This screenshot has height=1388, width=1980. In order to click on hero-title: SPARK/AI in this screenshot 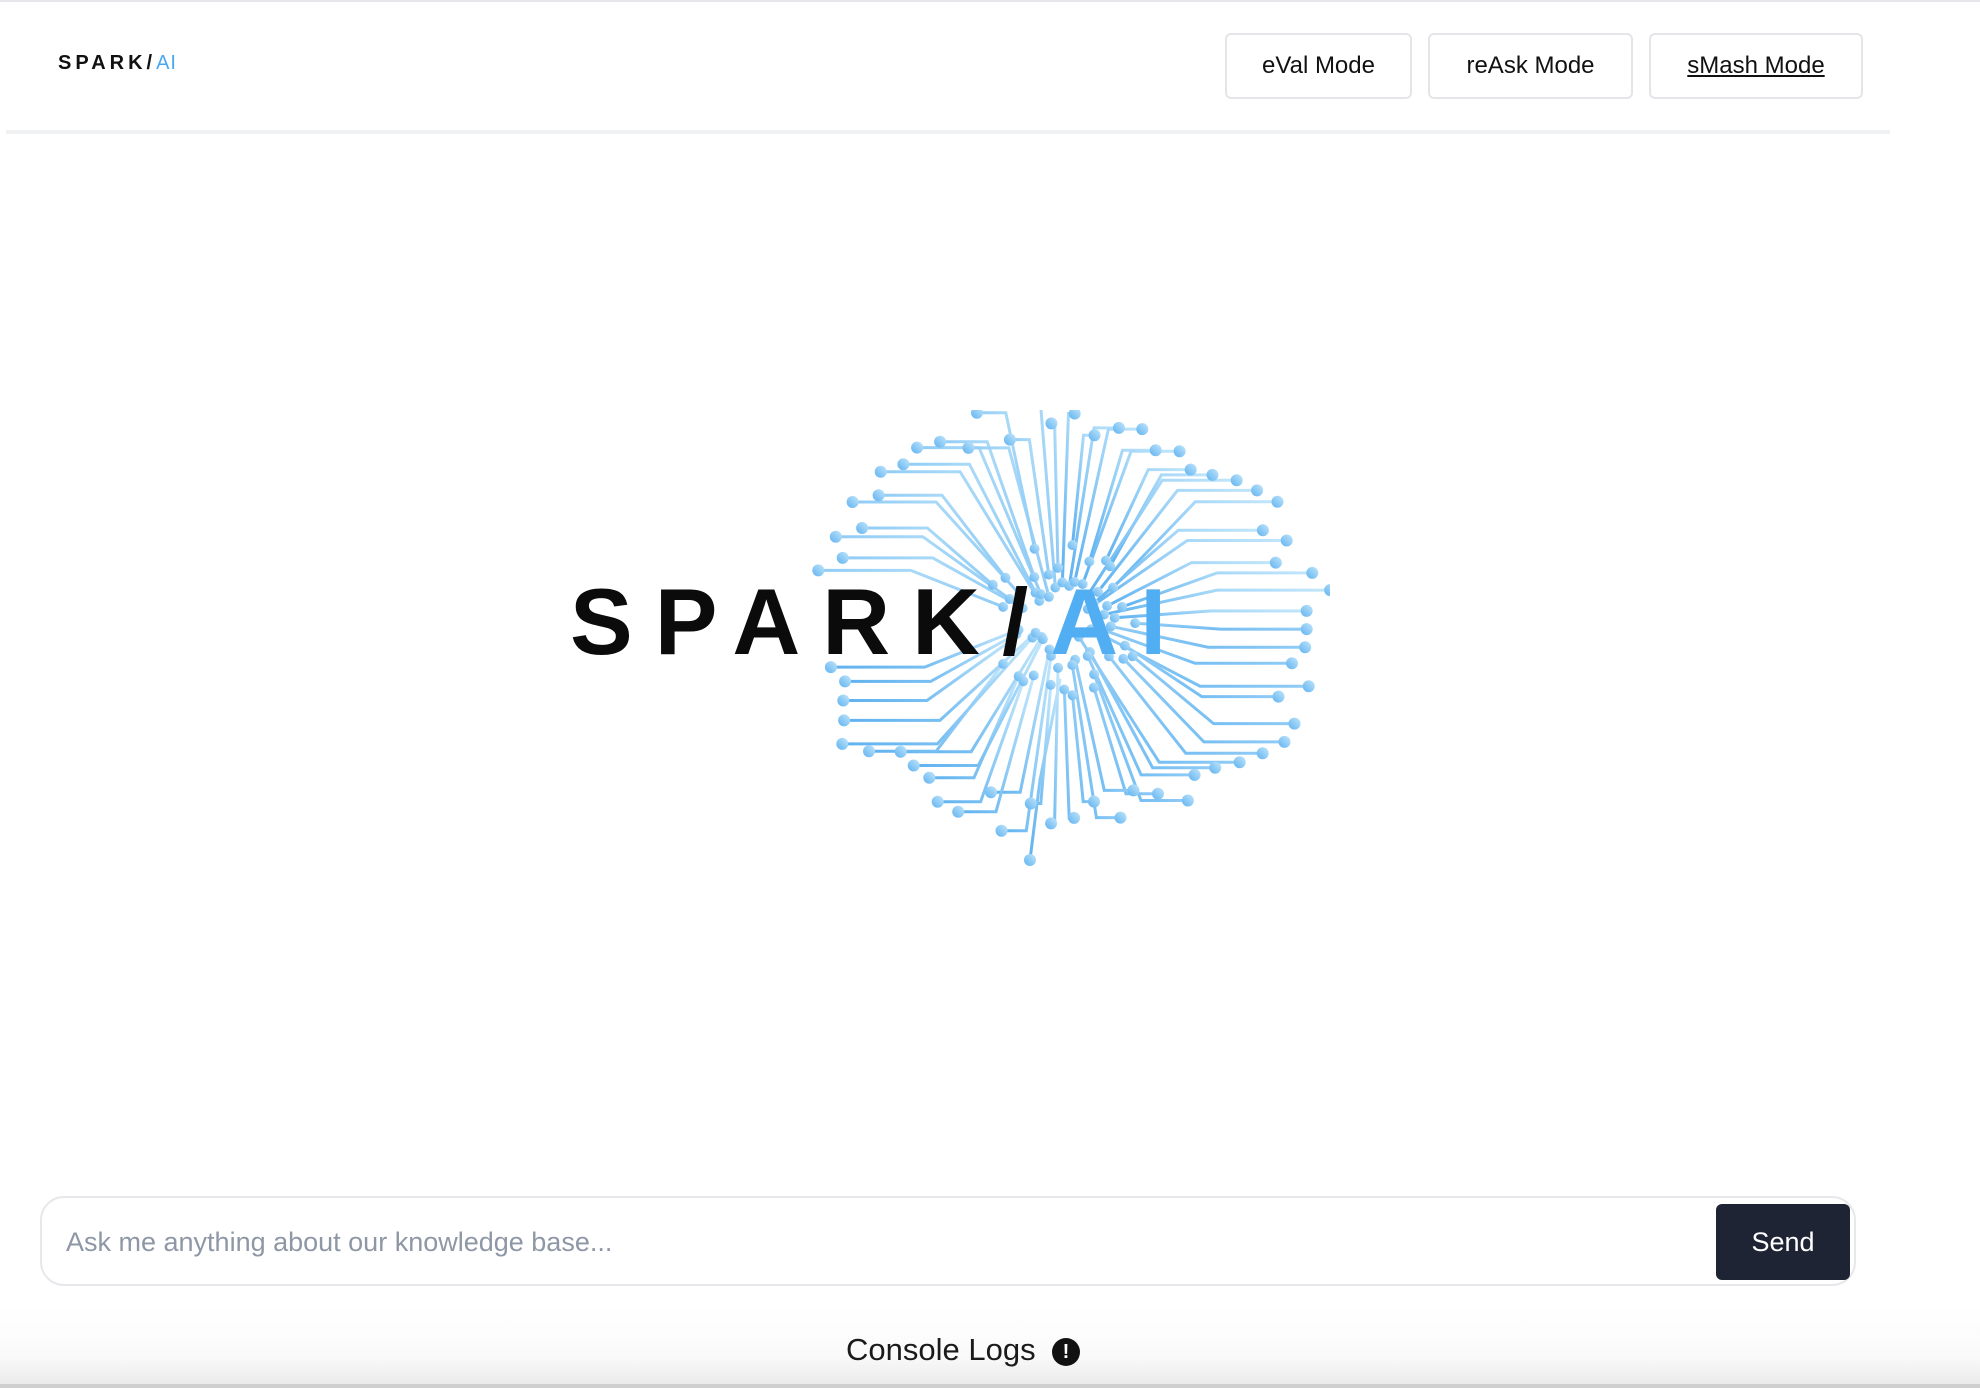, I will do `click(879, 622)`.